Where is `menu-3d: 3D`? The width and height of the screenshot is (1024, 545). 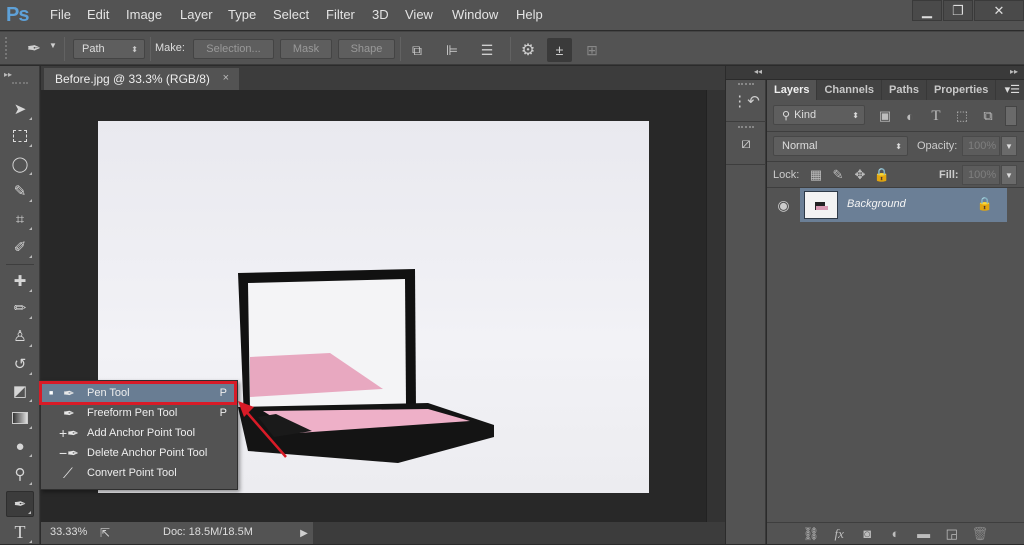 menu-3d: 3D is located at coordinates (380, 14).